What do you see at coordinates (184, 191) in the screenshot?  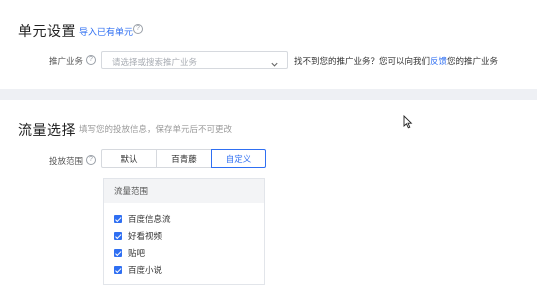 I see `panel-header: 流量范围` at bounding box center [184, 191].